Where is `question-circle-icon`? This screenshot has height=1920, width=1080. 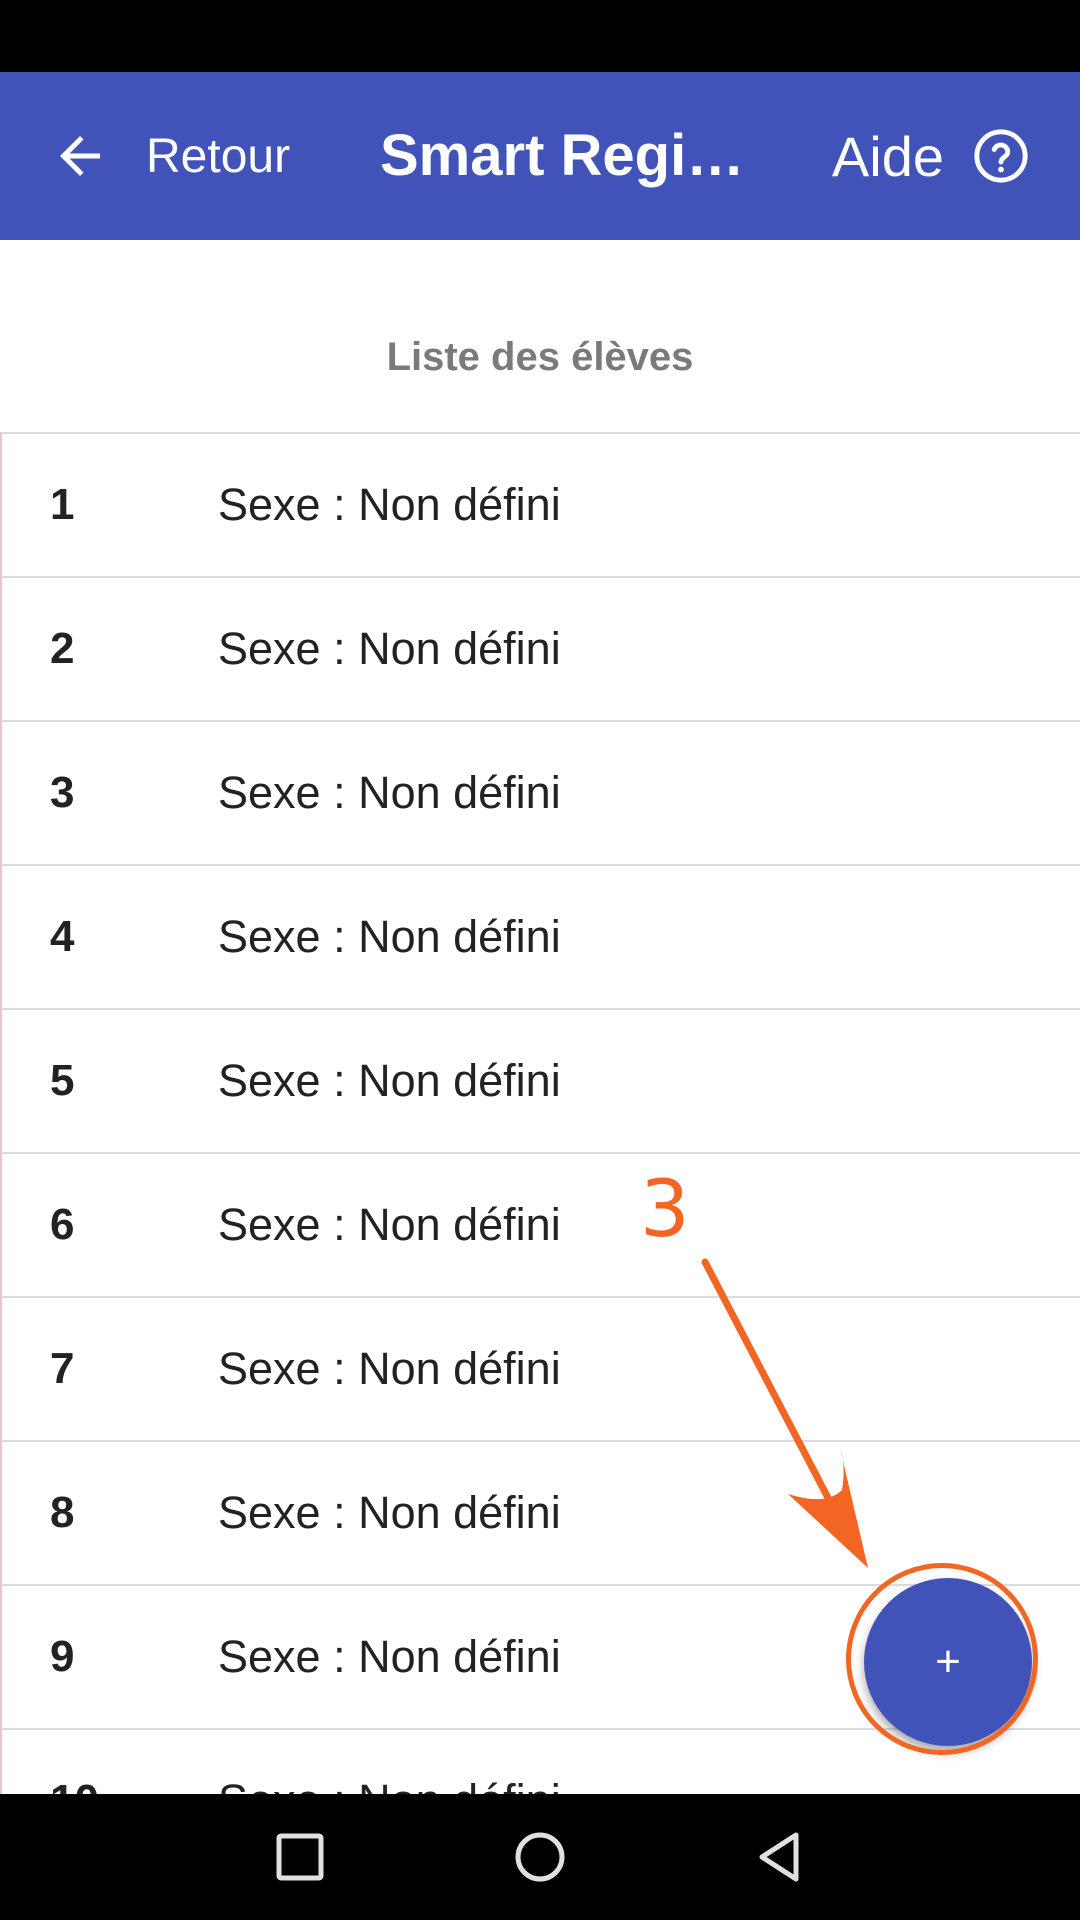
question-circle-icon is located at coordinates (1001, 156).